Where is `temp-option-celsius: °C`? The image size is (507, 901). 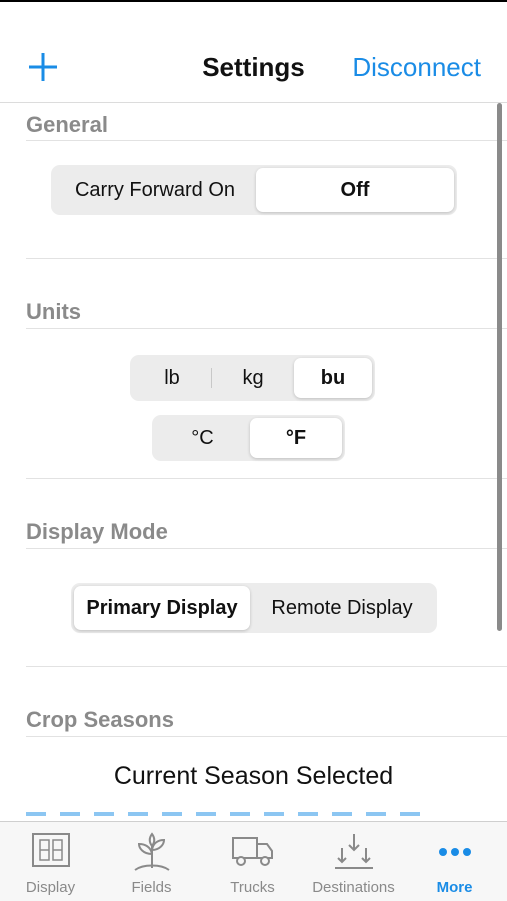 temp-option-celsius: °C is located at coordinates (202, 438).